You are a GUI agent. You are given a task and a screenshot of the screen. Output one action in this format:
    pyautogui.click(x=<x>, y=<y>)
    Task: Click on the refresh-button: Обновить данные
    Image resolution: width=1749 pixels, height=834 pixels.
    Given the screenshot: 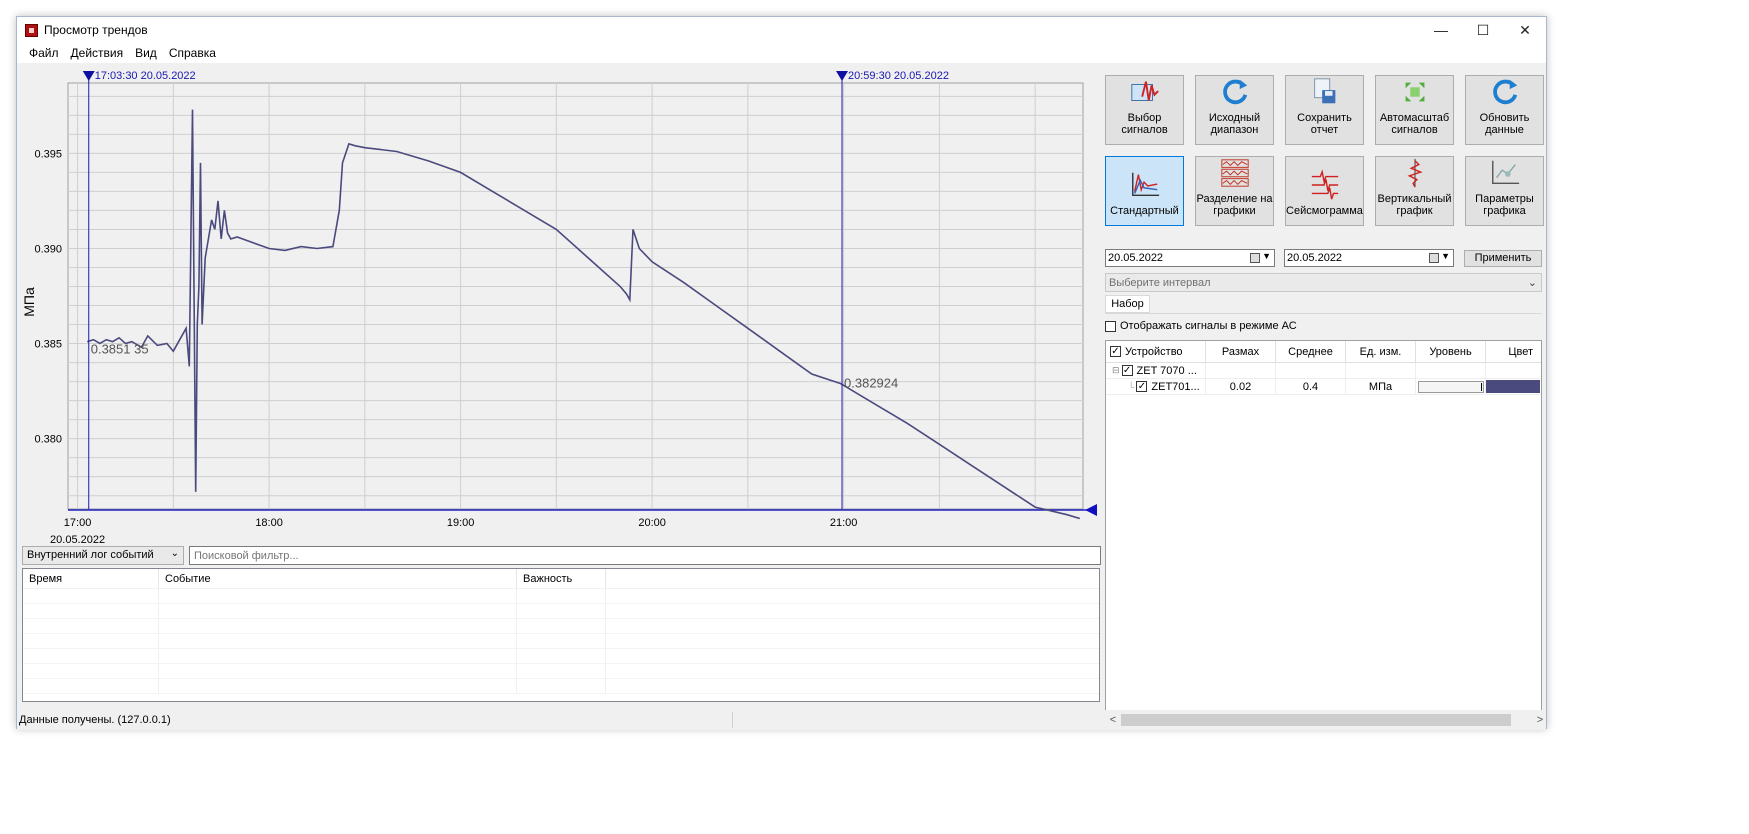 What is the action you would take?
    pyautogui.click(x=1504, y=110)
    